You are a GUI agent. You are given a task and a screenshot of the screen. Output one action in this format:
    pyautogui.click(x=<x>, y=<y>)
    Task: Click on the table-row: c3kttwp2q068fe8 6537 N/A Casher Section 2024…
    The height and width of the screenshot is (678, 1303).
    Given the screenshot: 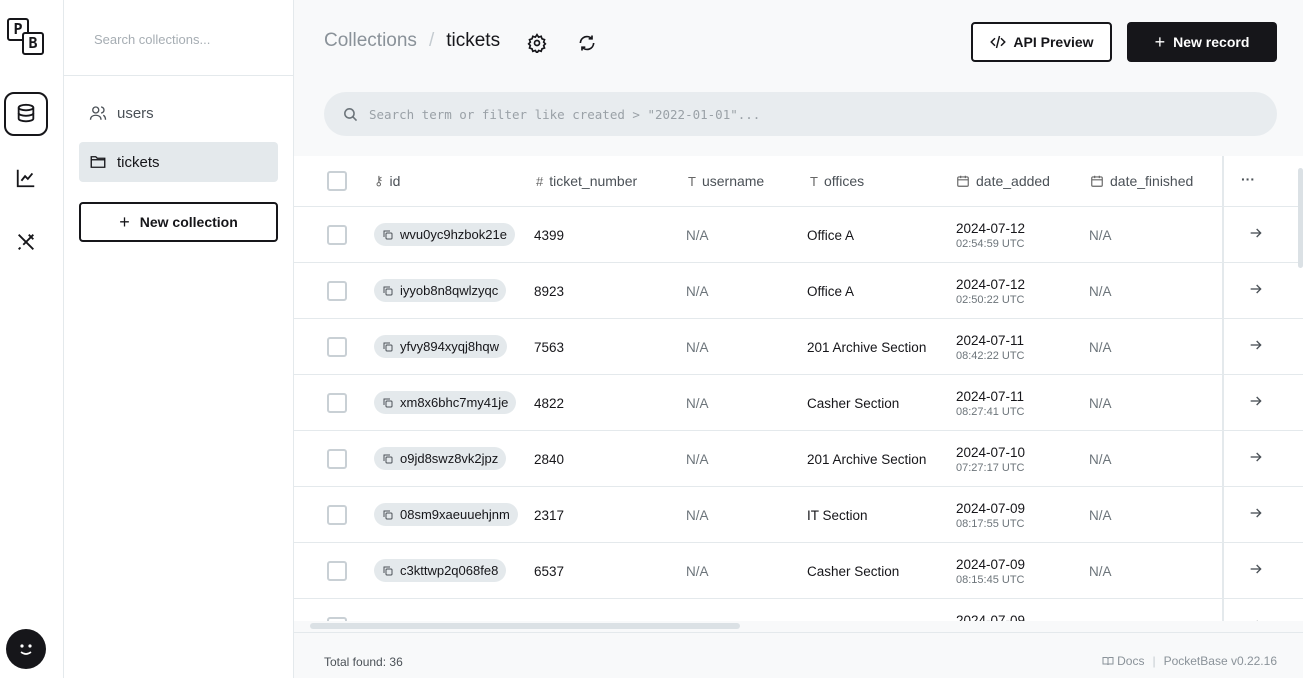 What is the action you would take?
    pyautogui.click(x=798, y=571)
    